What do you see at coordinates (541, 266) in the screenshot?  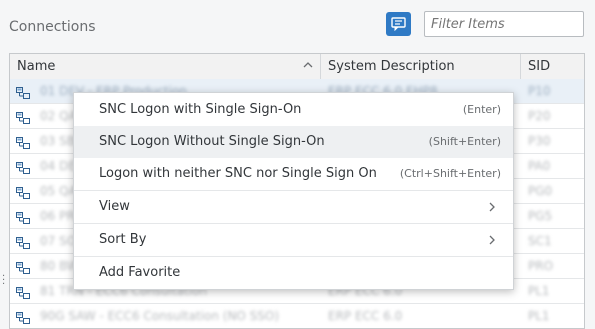 I see `cell-sid: PRO` at bounding box center [541, 266].